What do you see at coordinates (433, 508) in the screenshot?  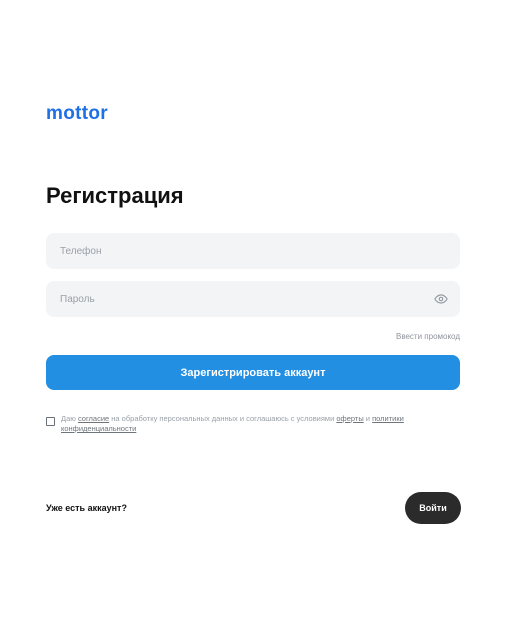 I see `login-button: Войти` at bounding box center [433, 508].